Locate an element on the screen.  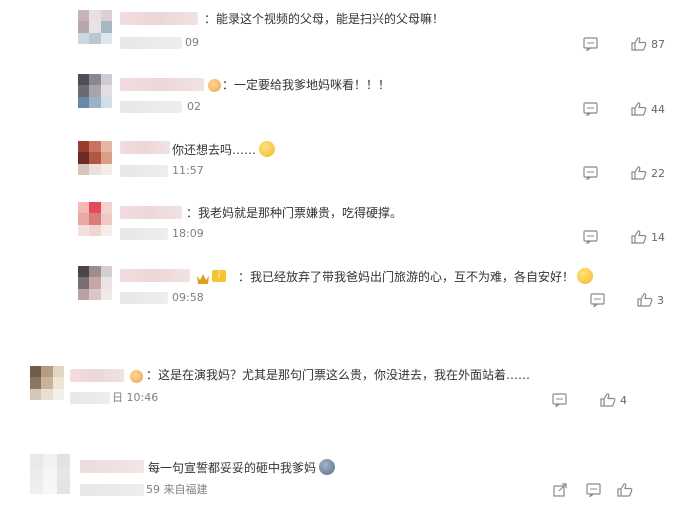
comment-time: 11:57 is located at coordinates (188, 170).